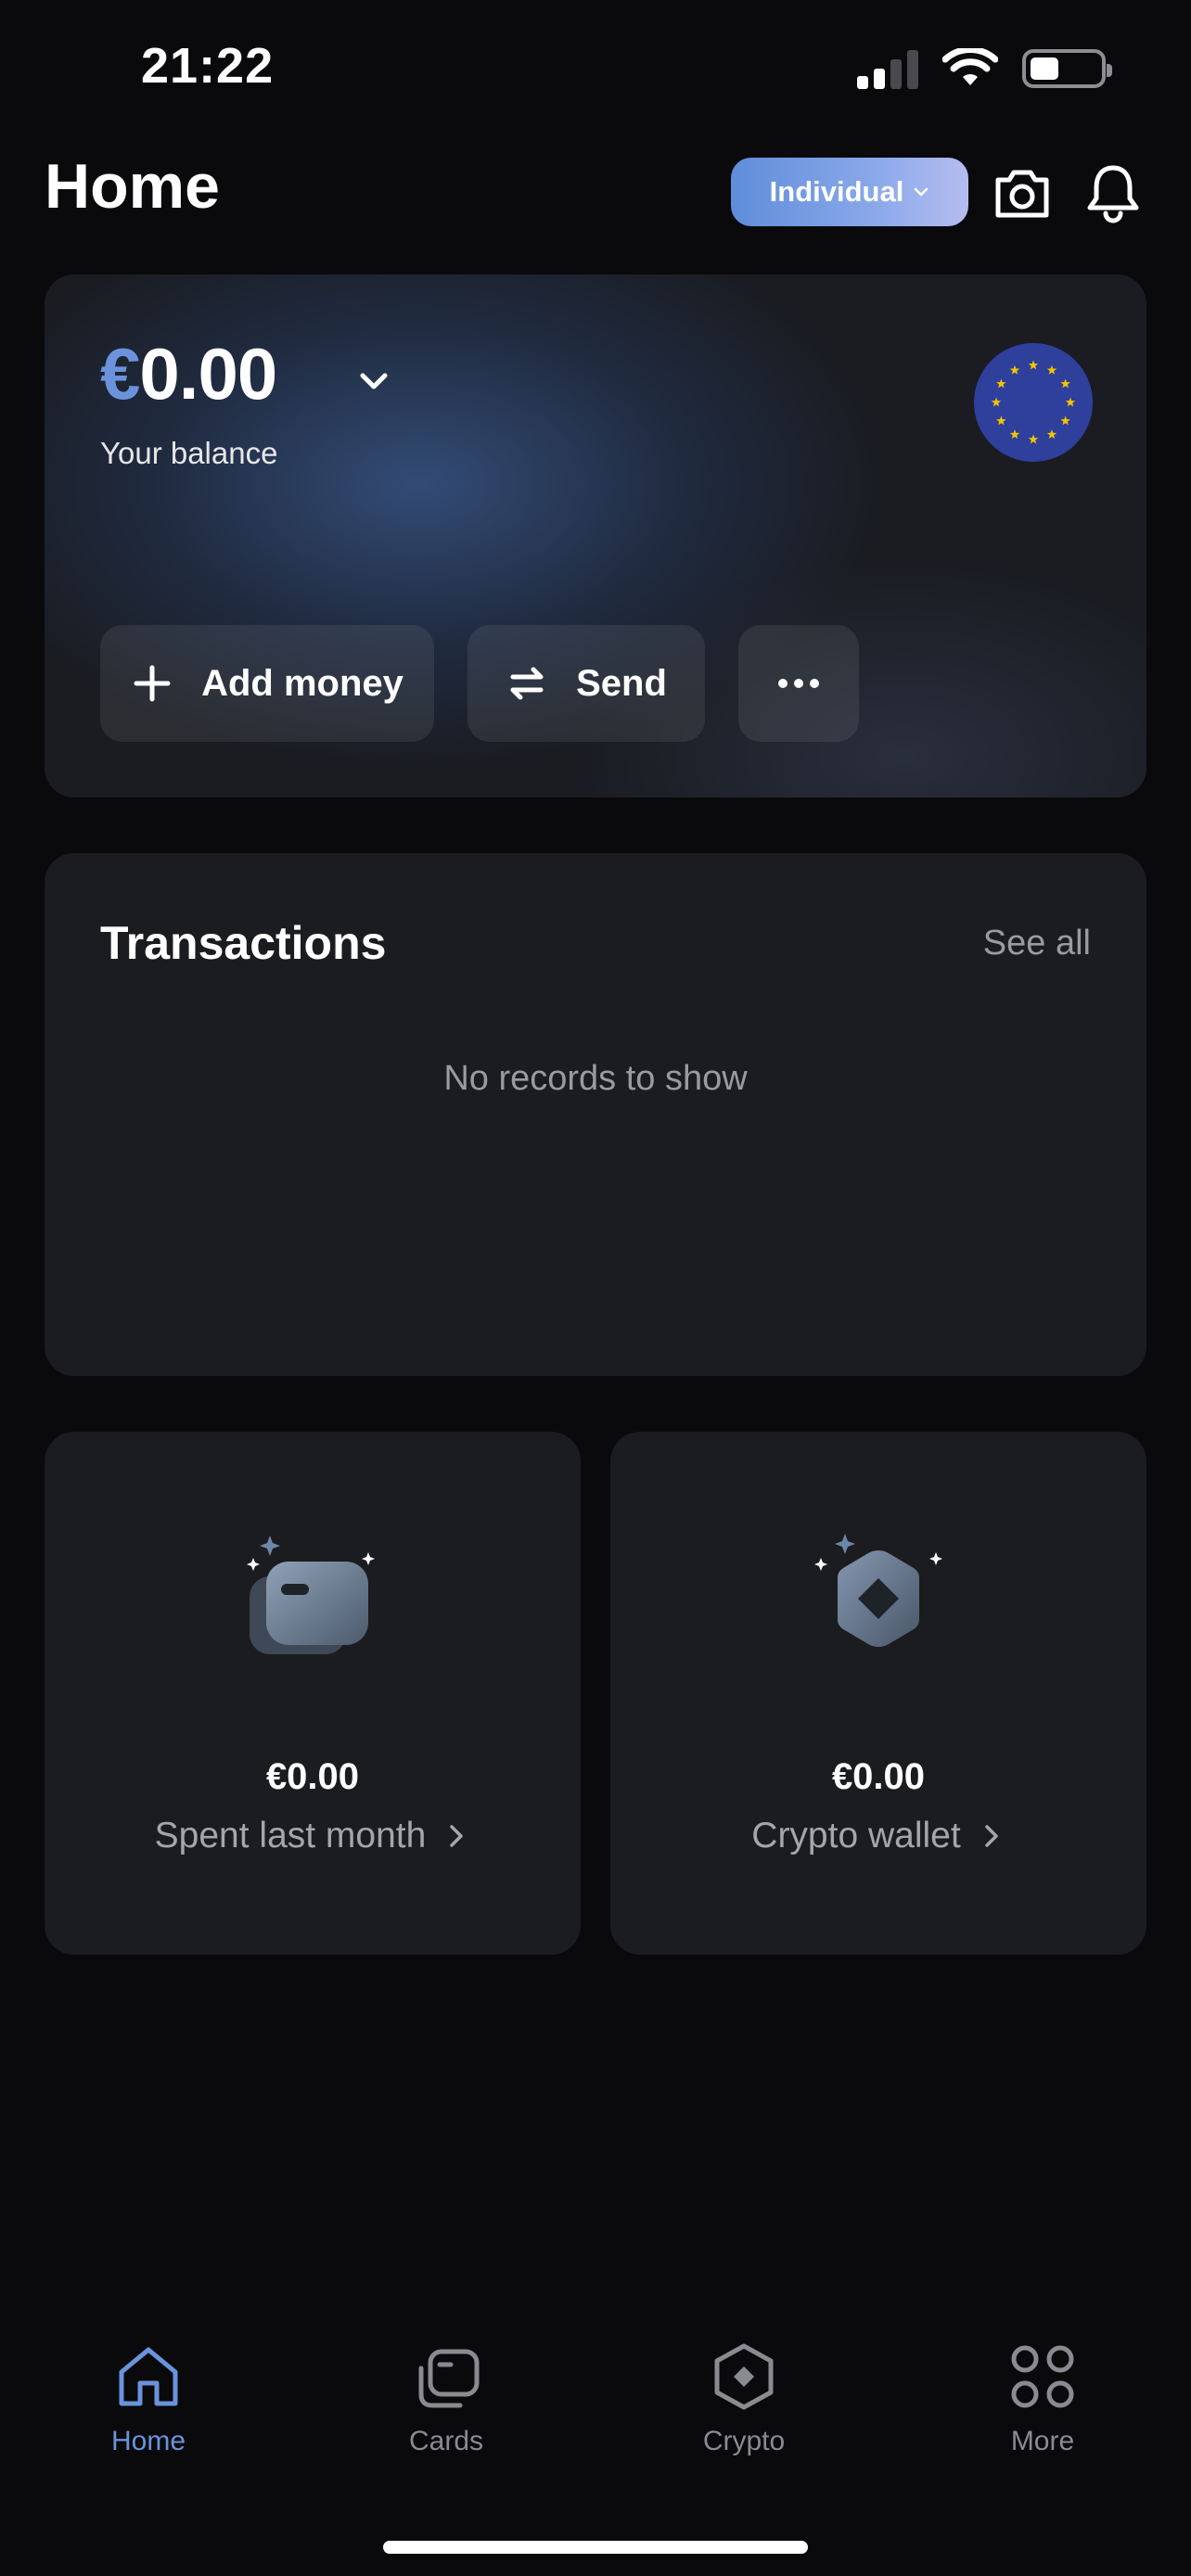 This screenshot has width=1191, height=2576. Describe the element at coordinates (132, 186) in the screenshot. I see `page-title: Home` at that location.